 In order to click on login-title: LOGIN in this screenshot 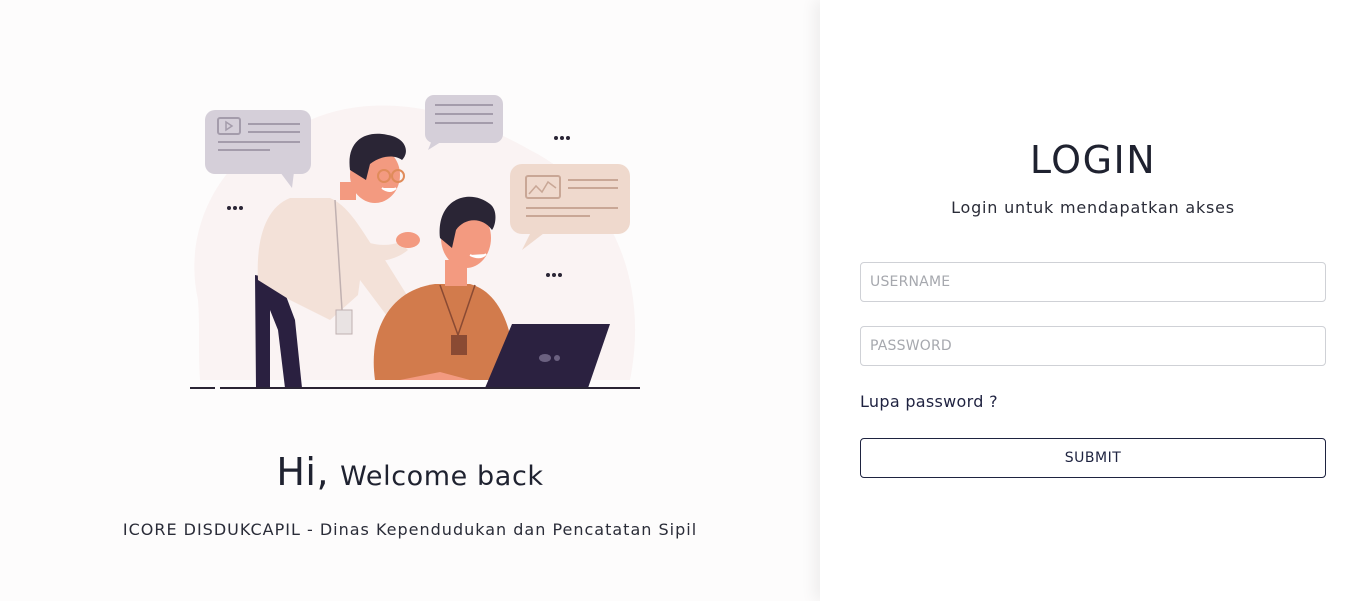, I will do `click(1093, 160)`.